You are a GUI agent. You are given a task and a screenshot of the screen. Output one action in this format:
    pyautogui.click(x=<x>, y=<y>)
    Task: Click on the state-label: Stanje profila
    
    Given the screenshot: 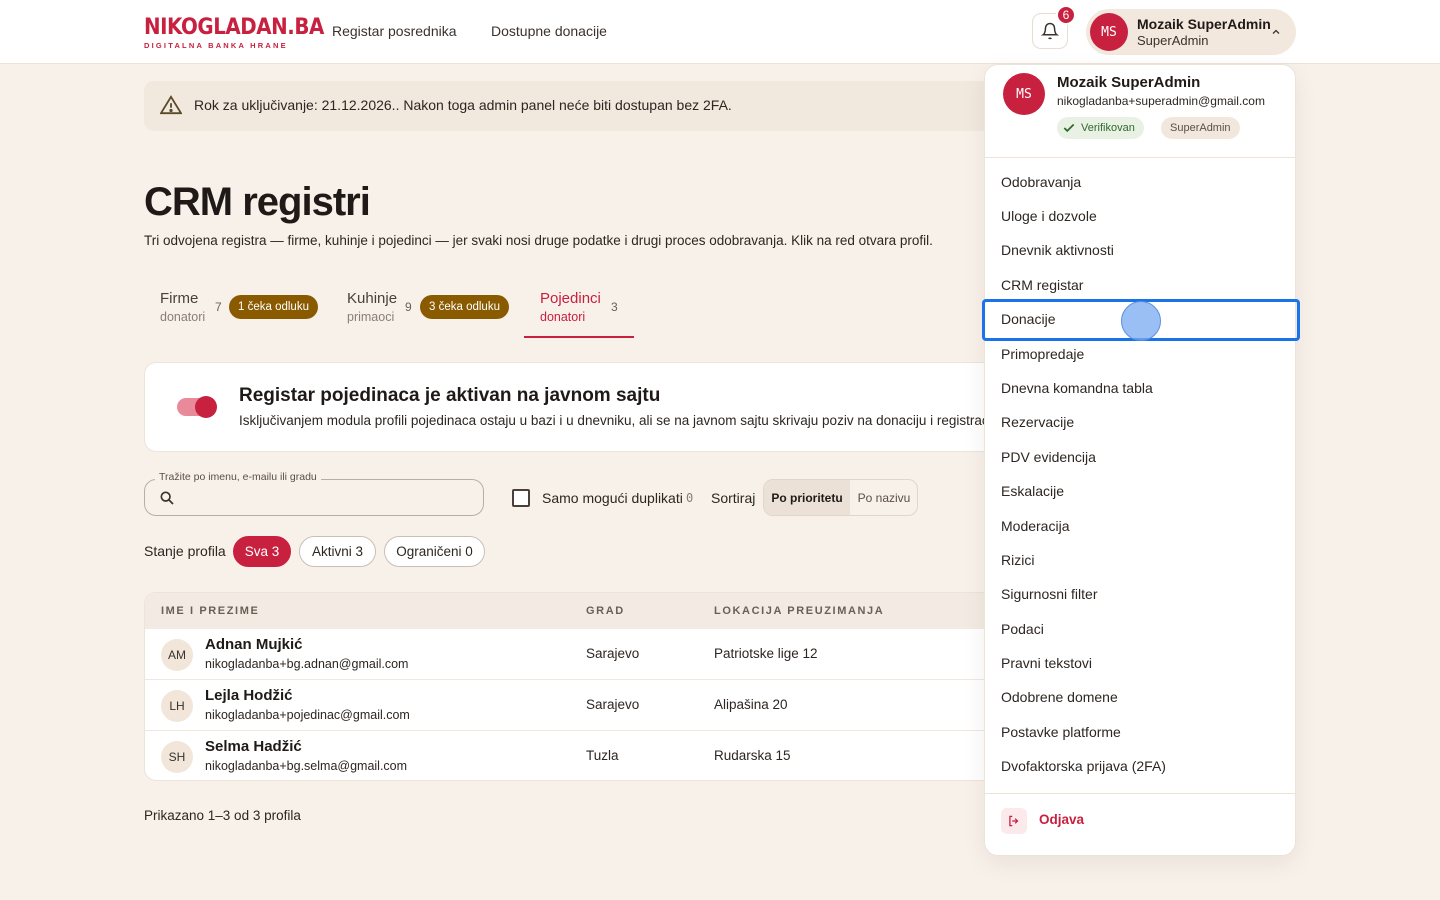 What is the action you would take?
    pyautogui.click(x=185, y=551)
    